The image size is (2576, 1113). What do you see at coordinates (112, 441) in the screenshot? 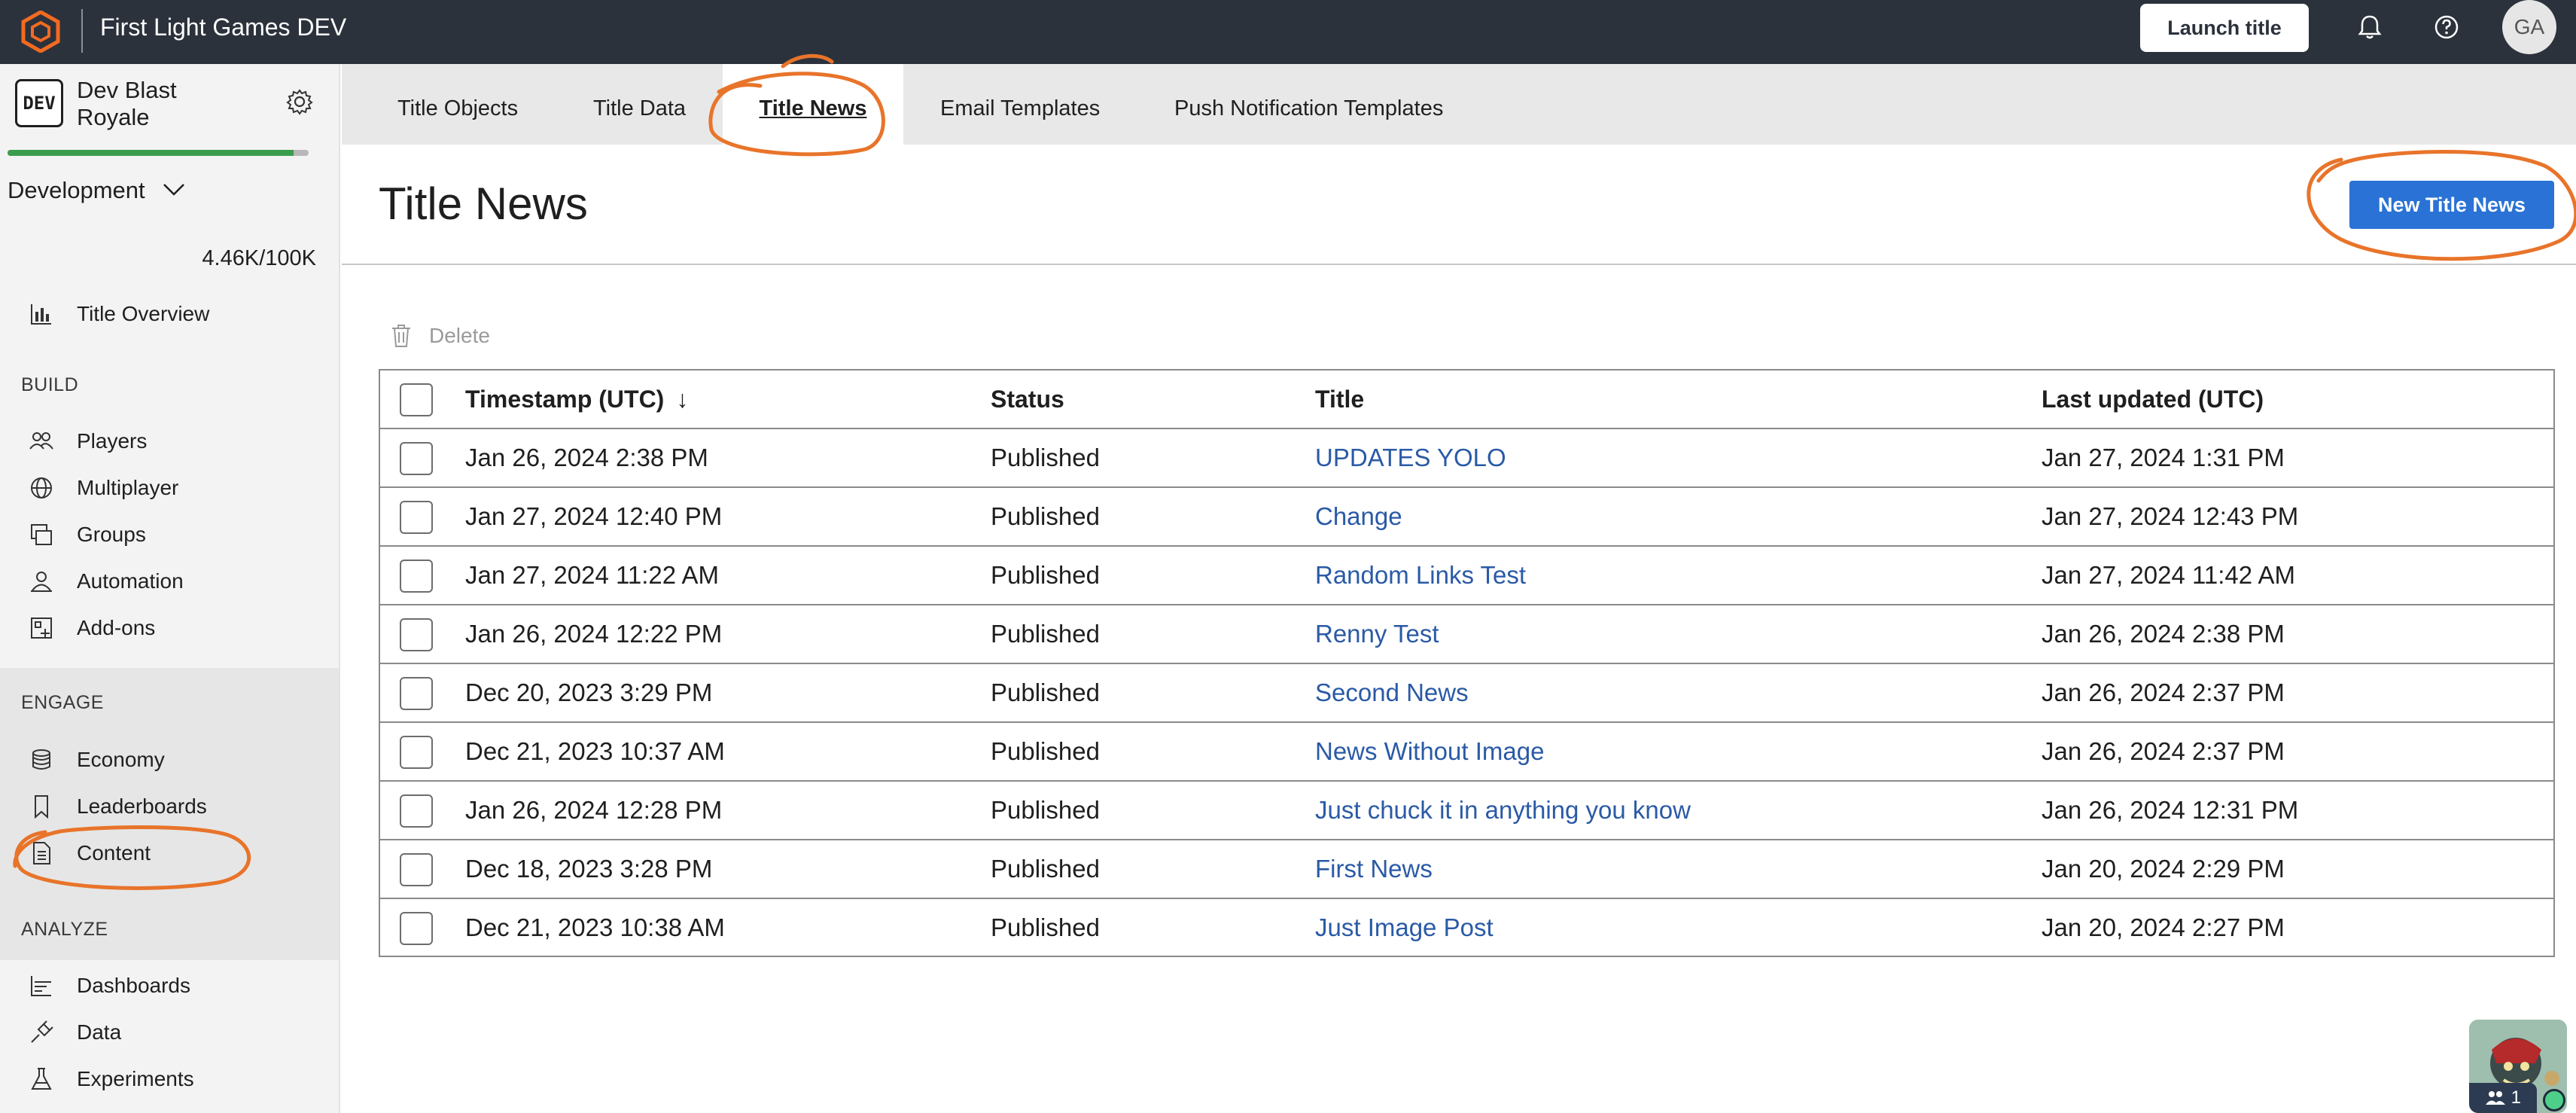
I see `nav-label: Players` at bounding box center [112, 441].